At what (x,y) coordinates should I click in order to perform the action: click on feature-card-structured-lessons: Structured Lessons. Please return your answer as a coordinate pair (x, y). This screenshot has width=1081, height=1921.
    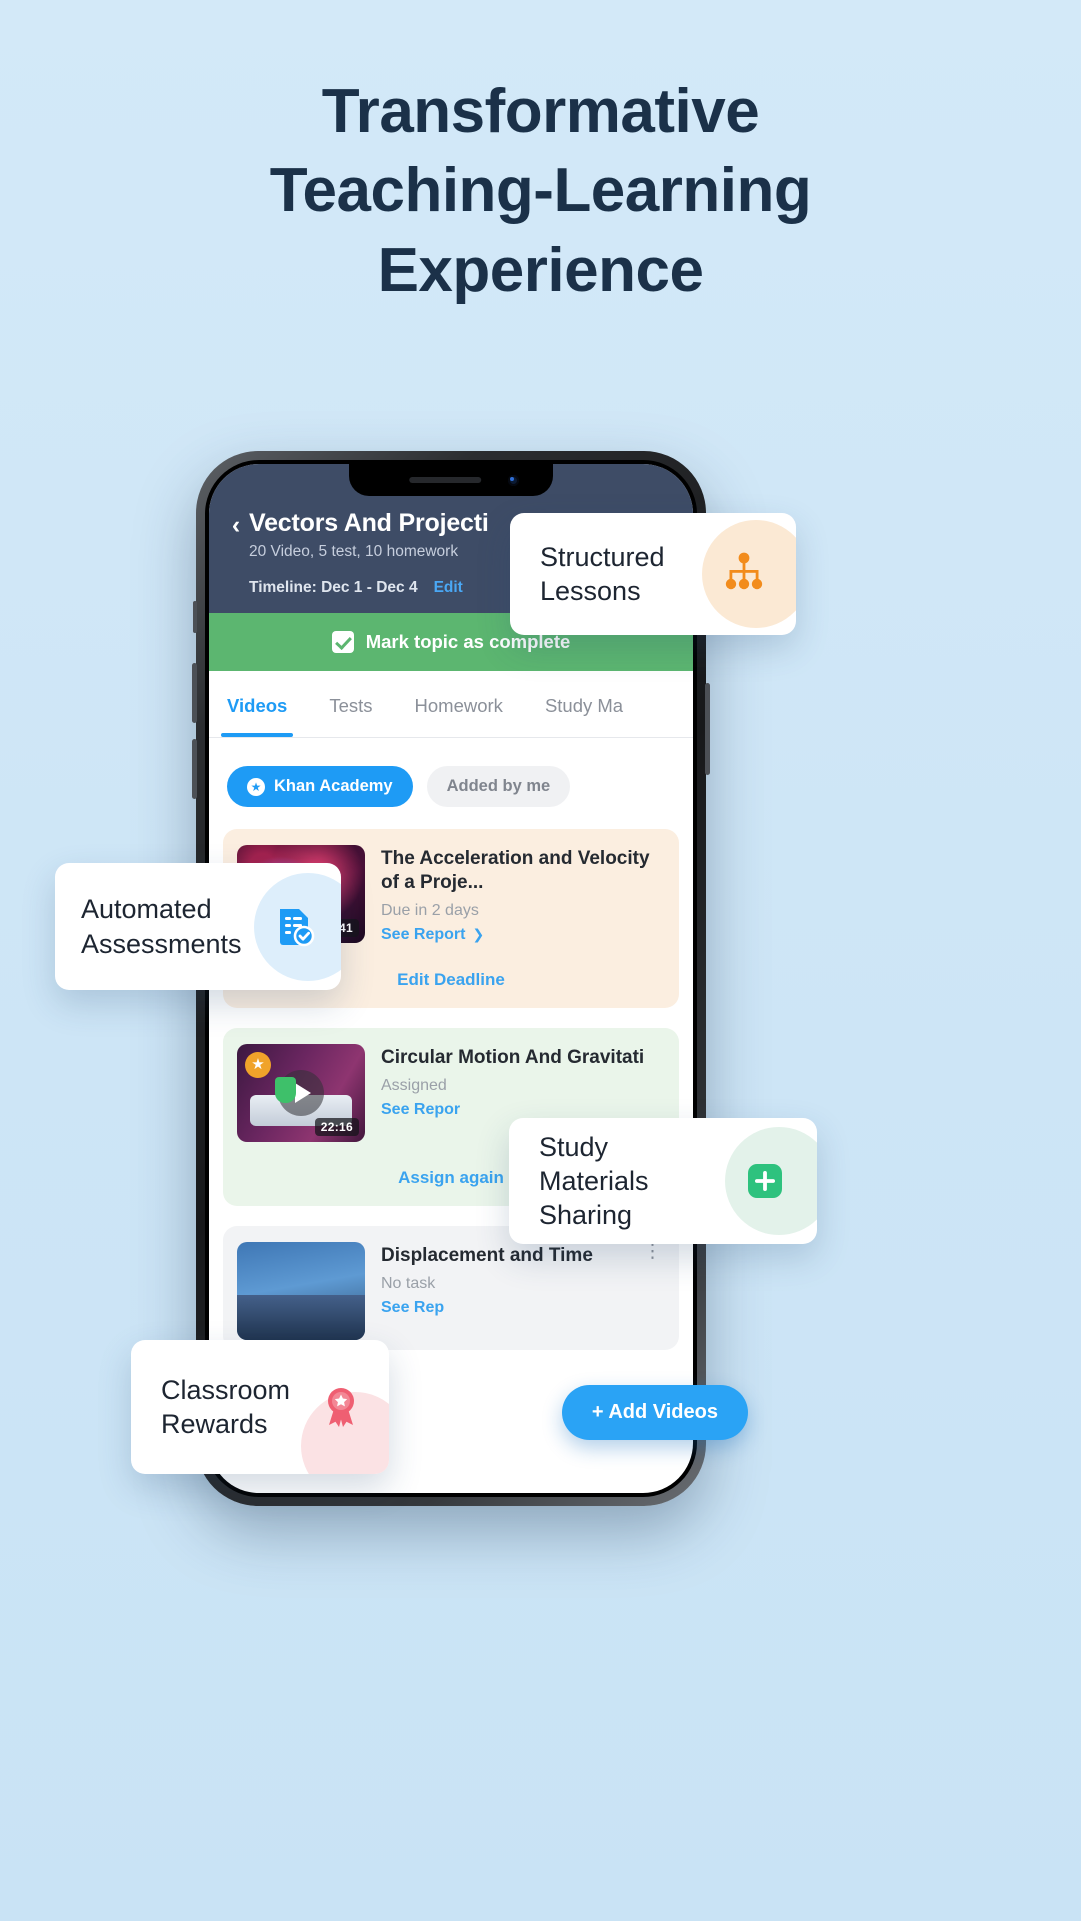
    Looking at the image, I should click on (653, 574).